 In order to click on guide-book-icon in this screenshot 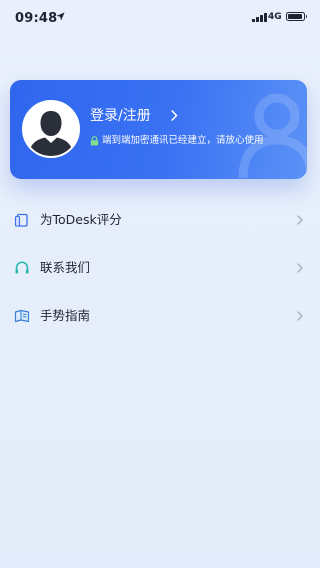, I will do `click(22, 316)`.